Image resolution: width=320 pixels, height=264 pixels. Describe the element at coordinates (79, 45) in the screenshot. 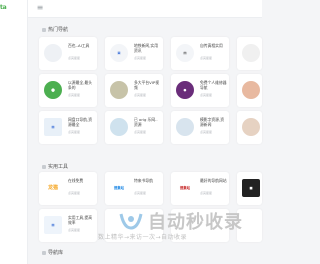

I see `card-title: 百也..AI工具` at that location.